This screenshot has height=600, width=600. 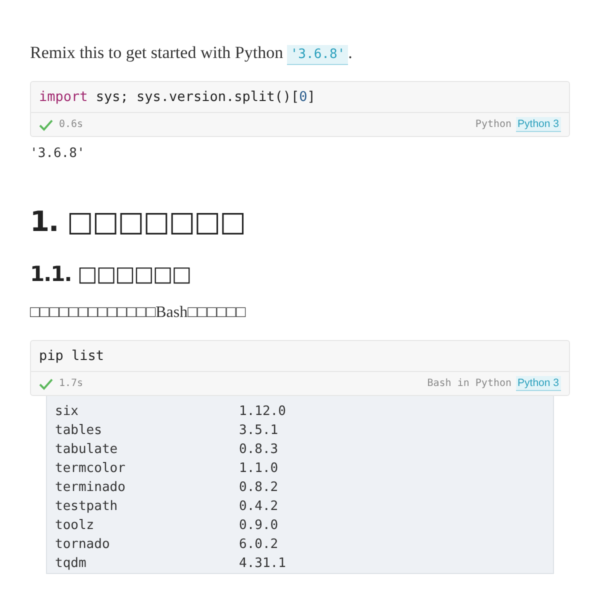 What do you see at coordinates (67, 412) in the screenshot?
I see `package-name: six` at bounding box center [67, 412].